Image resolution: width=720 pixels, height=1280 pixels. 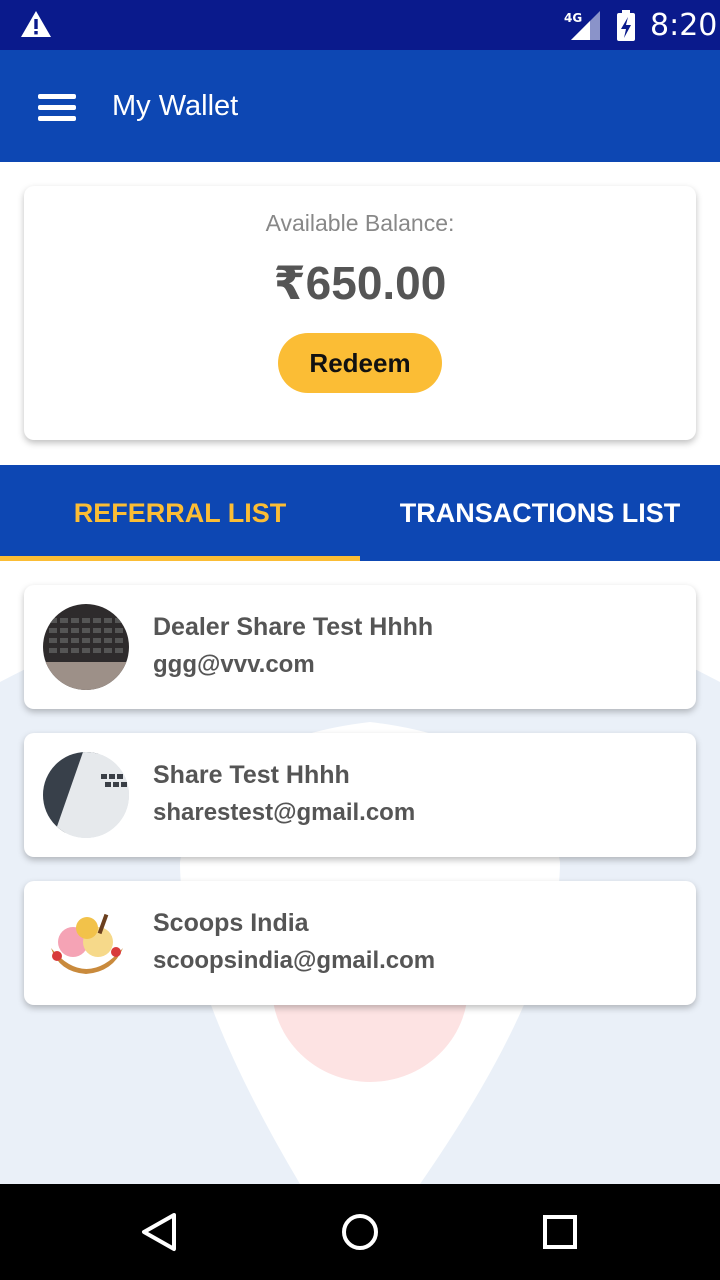 I want to click on referral-list-item: Dealer Share Test Hhhh ggg@vvv.com, so click(x=360, y=647).